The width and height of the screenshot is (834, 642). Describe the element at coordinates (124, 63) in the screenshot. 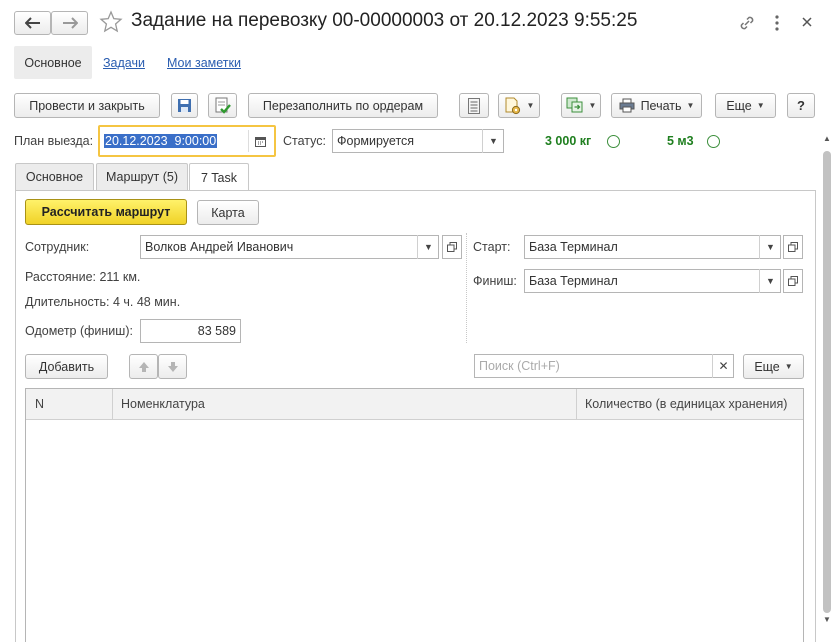

I see `nav-item-tasks: Задачи` at that location.